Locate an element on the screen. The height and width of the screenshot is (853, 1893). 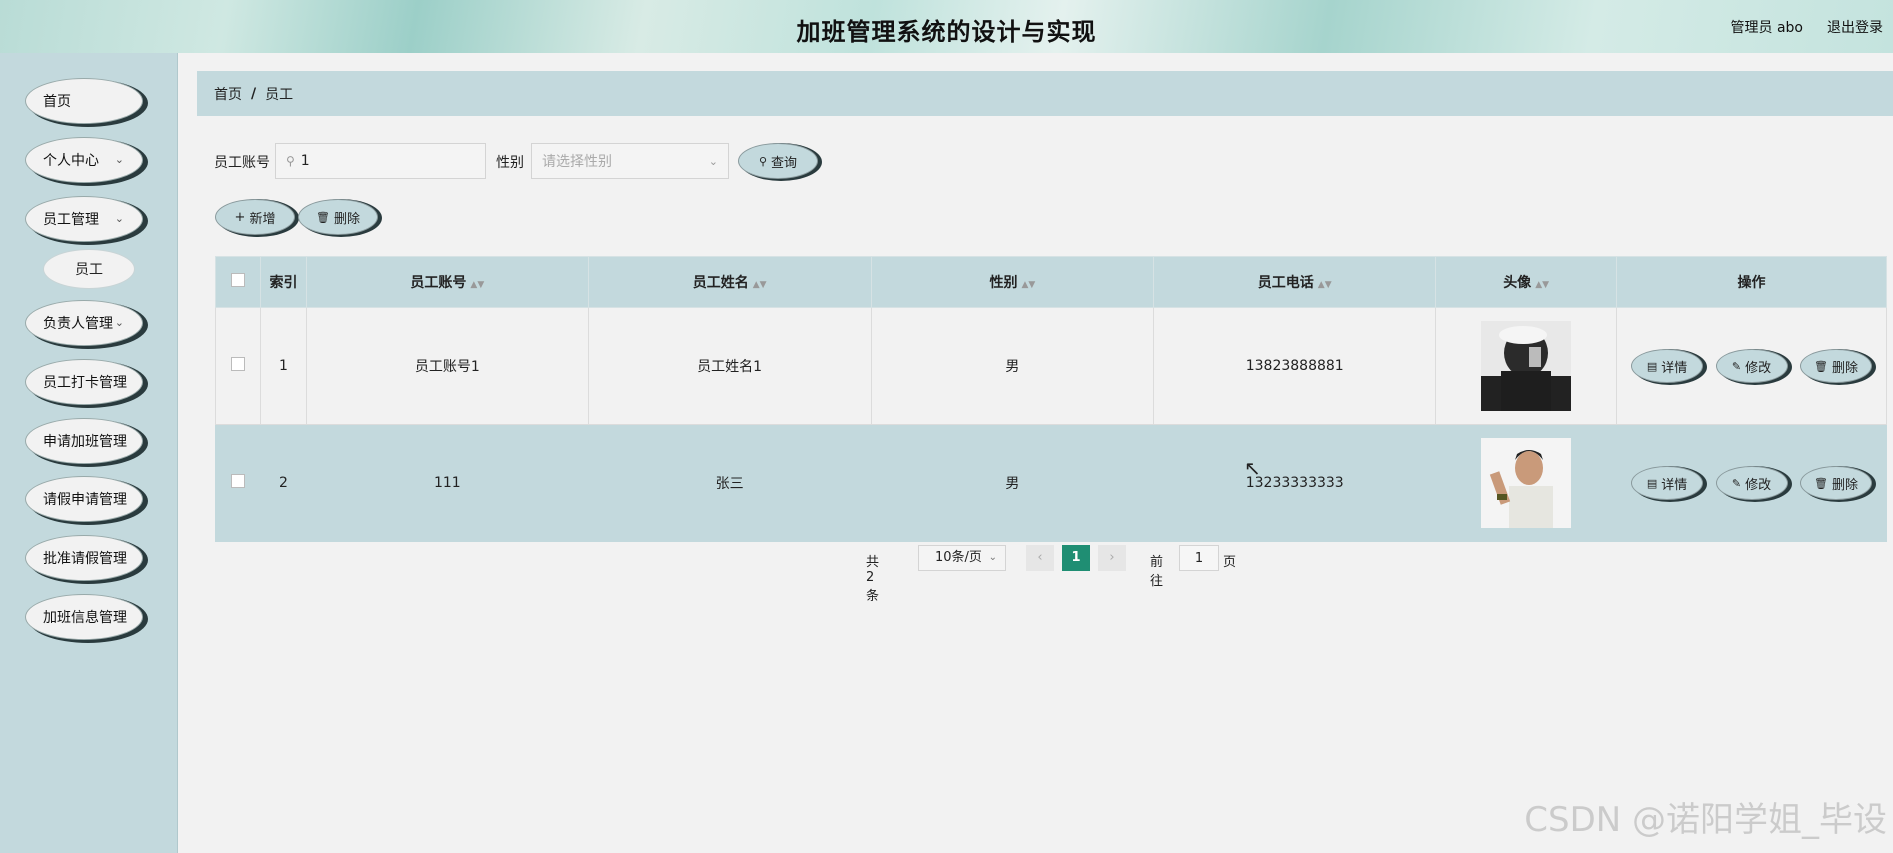
table-header-row: 索引 员工账号 ▲▼ 员工姓名 ▲▼ 性别 ▲▼ 员工电话 ▲▼ 头像 ▲▼ 操作 is located at coordinates (1051, 282).